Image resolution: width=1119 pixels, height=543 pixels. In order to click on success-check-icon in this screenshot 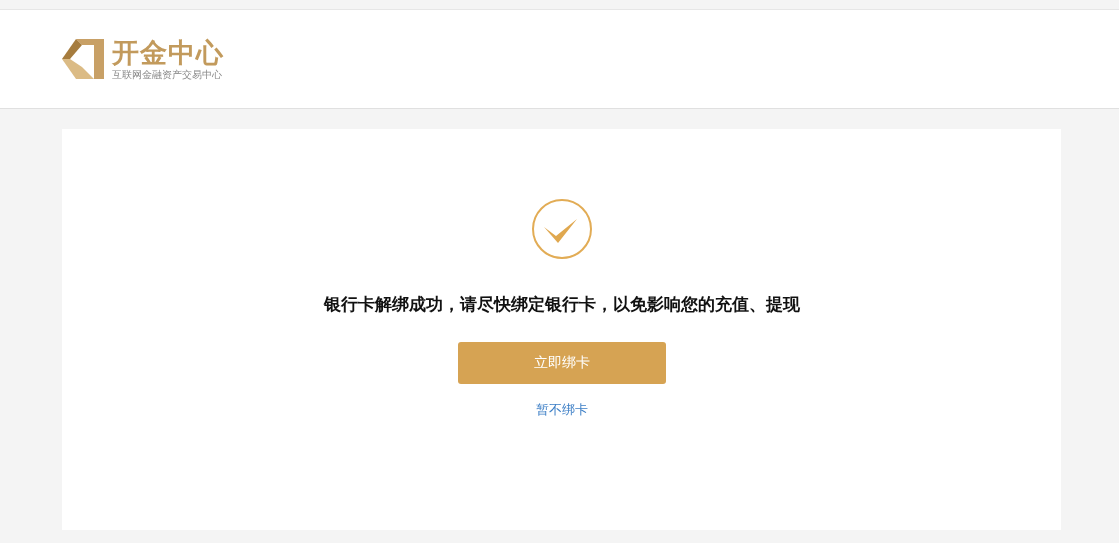, I will do `click(561, 229)`.